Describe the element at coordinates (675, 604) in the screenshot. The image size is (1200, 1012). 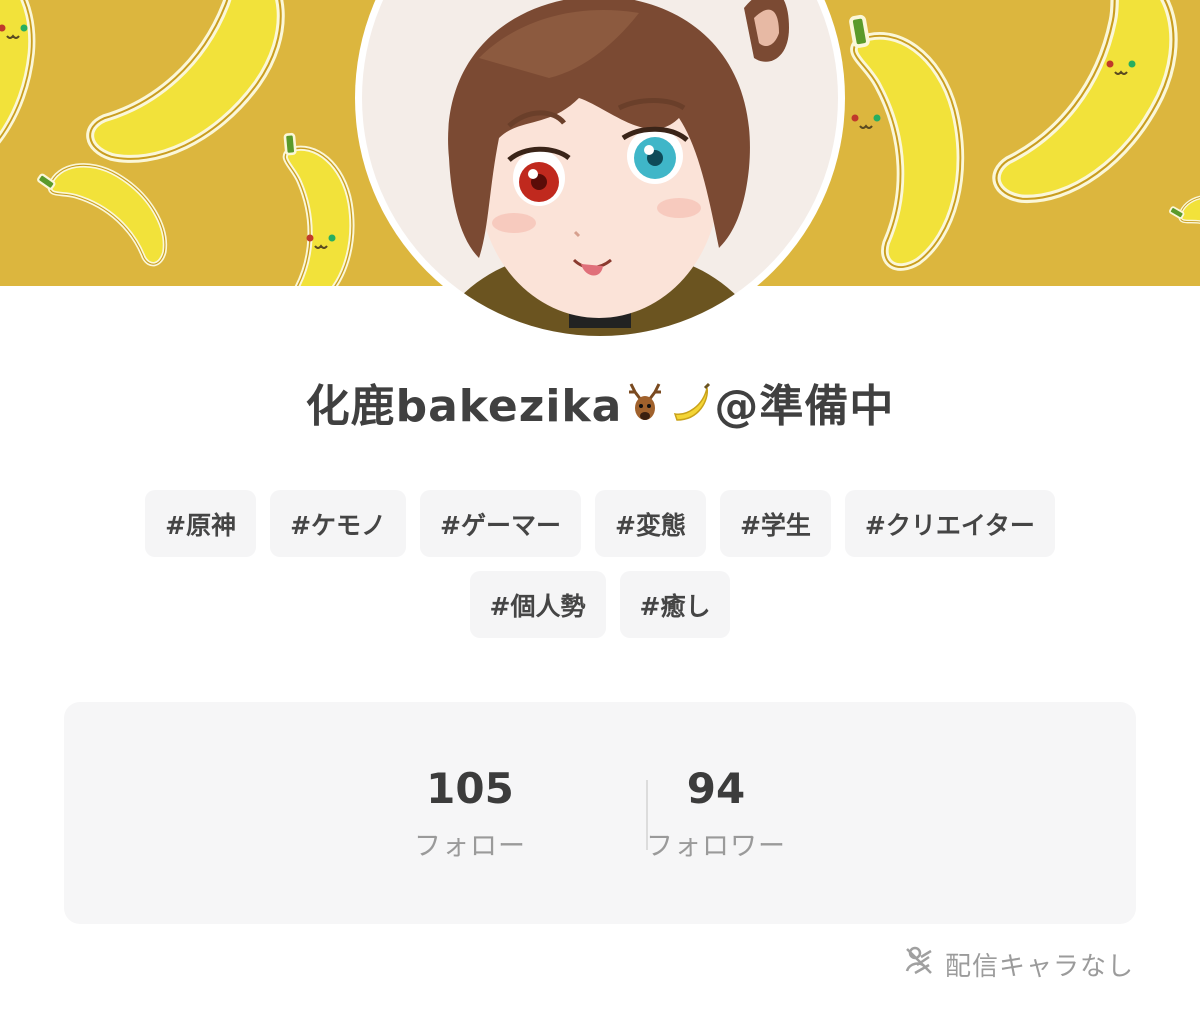
I see `tag-item: #癒し` at that location.